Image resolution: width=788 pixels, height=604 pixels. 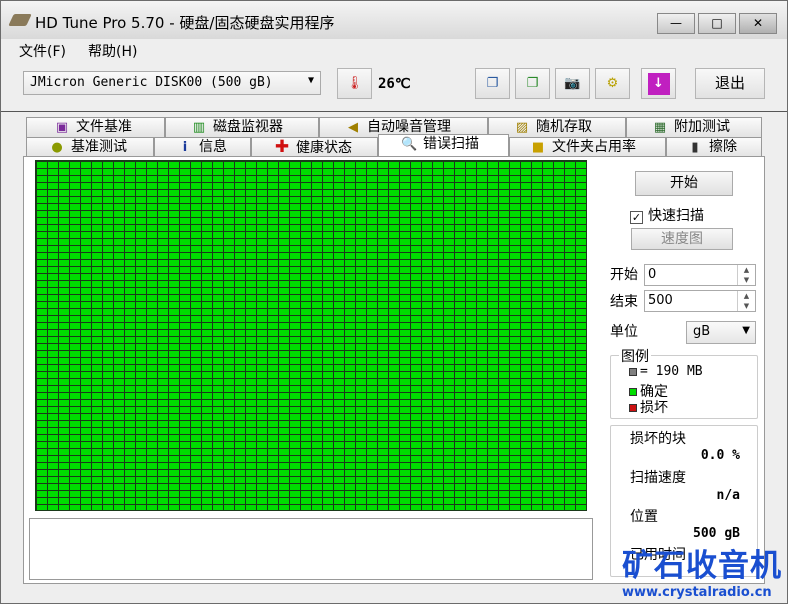 What do you see at coordinates (682, 239) in the screenshot?
I see `speed-map-button: 速度图` at bounding box center [682, 239].